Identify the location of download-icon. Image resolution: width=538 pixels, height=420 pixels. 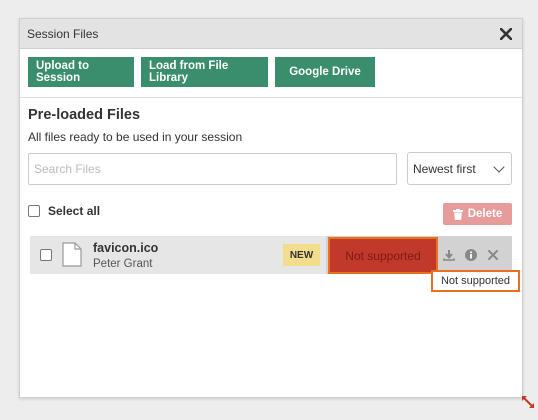
(449, 255).